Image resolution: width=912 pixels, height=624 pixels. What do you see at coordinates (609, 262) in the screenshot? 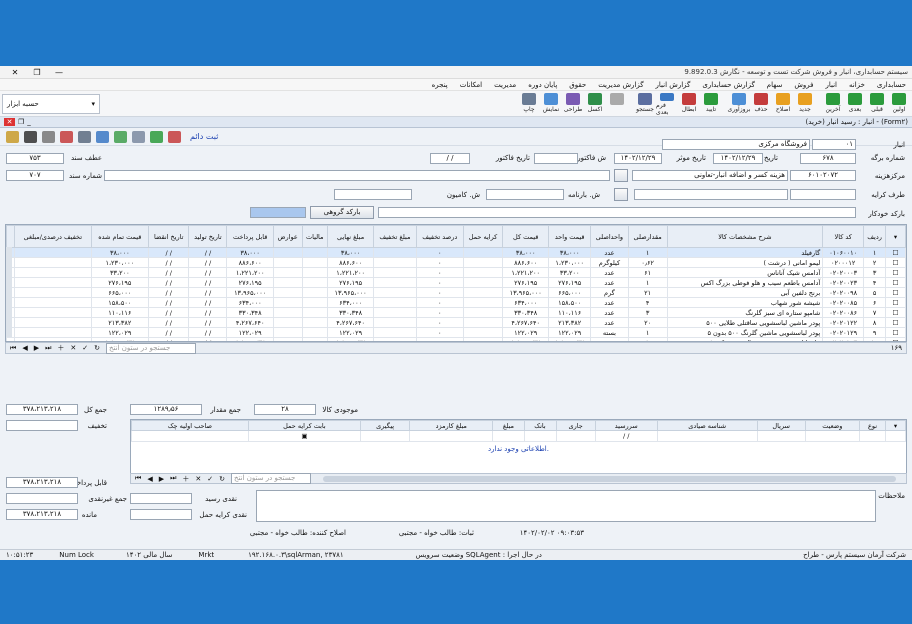
I see `table-cell: کیلوگرم` at bounding box center [609, 262].